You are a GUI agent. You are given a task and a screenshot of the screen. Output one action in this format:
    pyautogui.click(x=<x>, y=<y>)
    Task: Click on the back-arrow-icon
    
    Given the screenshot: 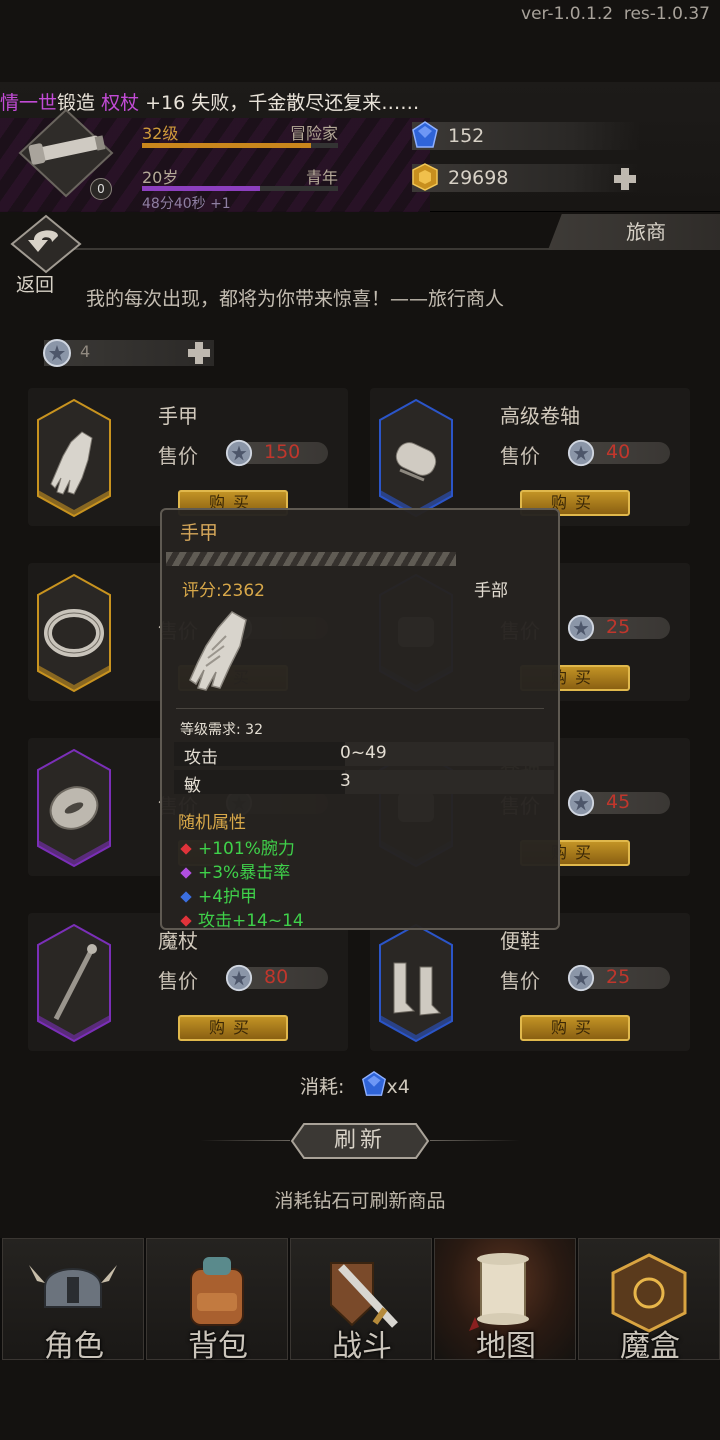 What is the action you would take?
    pyautogui.click(x=46, y=244)
    